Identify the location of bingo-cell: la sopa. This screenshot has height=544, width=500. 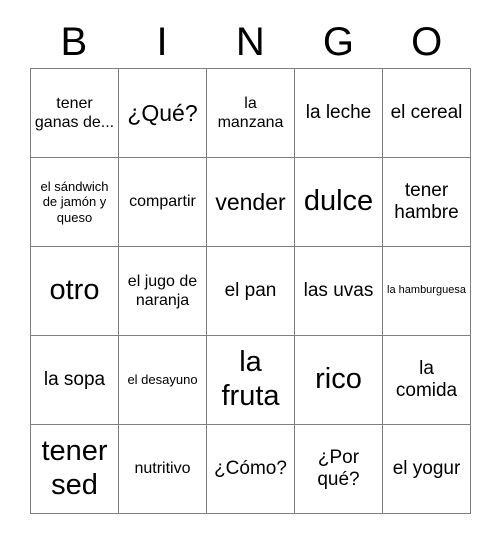
(75, 380).